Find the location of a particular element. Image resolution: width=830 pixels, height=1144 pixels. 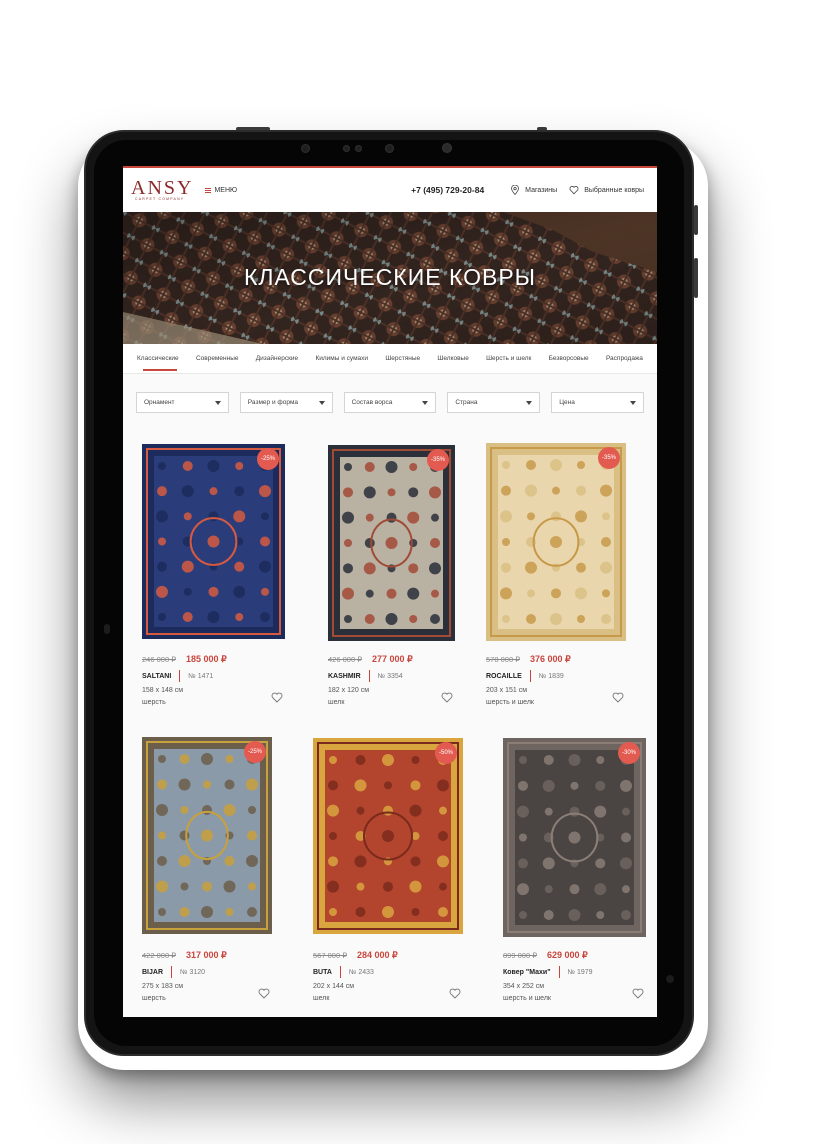

favorites-link: Выбранные ковры is located at coordinates (606, 190).